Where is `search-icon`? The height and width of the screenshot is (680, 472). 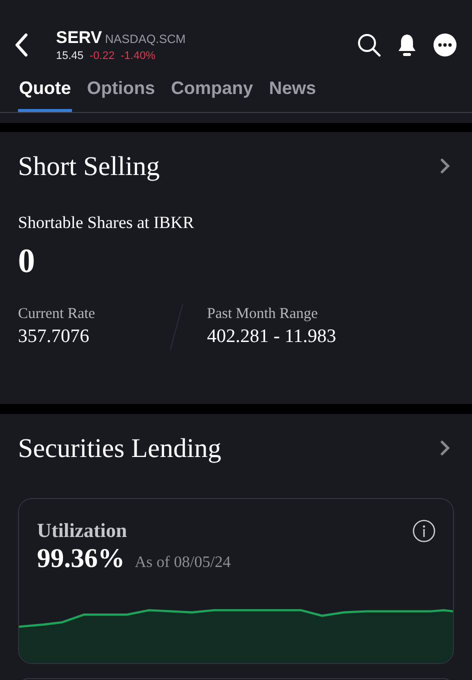
search-icon is located at coordinates (369, 45).